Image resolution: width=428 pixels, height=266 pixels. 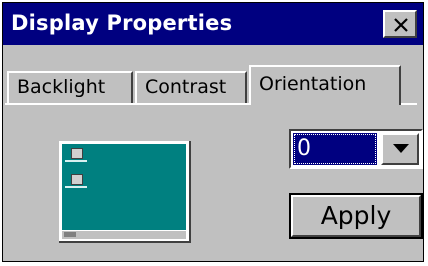 I want to click on tab-orientation: Orientation, so click(x=325, y=85).